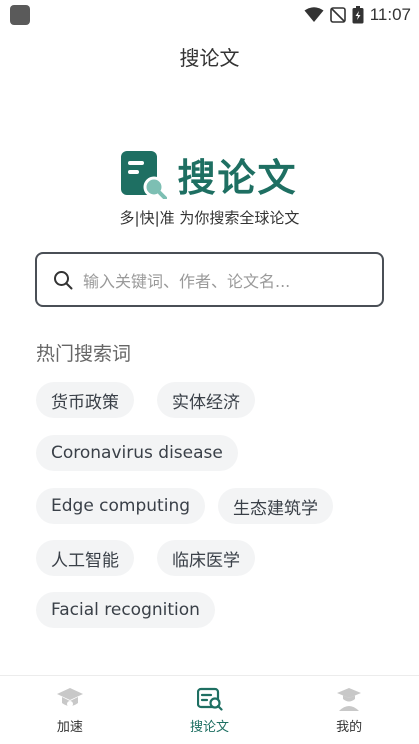 Image resolution: width=419 pixels, height=744 pixels. Describe the element at coordinates (209, 699) in the screenshot. I see `paper-search-icon` at that location.